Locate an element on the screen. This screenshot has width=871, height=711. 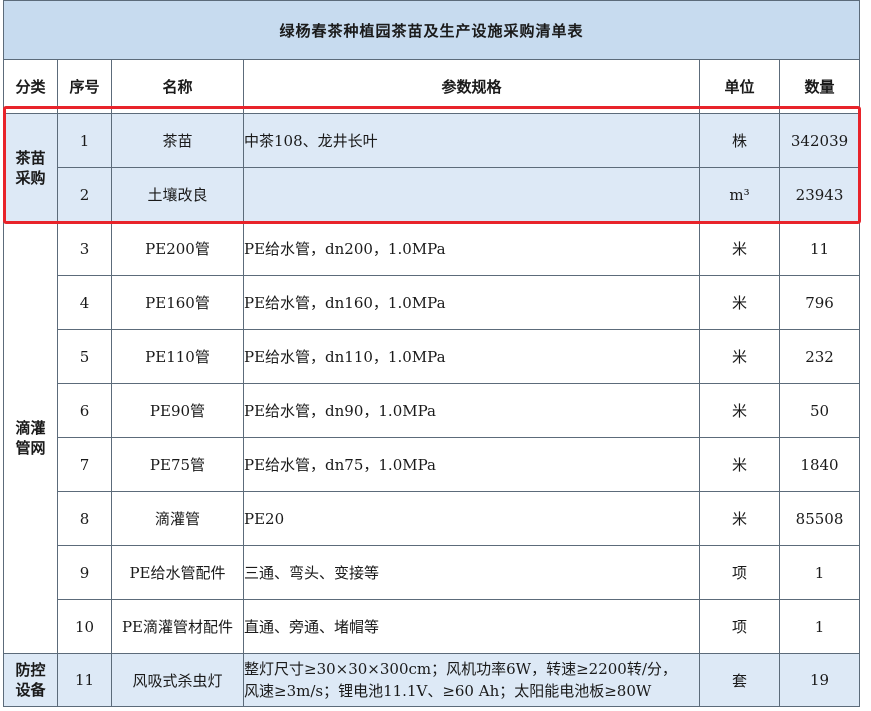
cell-qty: 342039 is located at coordinates (819, 140).